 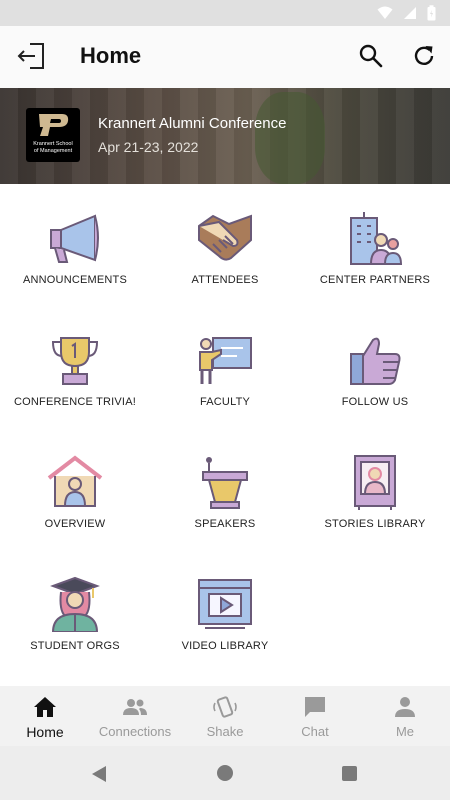 I want to click on system-navigation-bar, so click(x=225, y=773).